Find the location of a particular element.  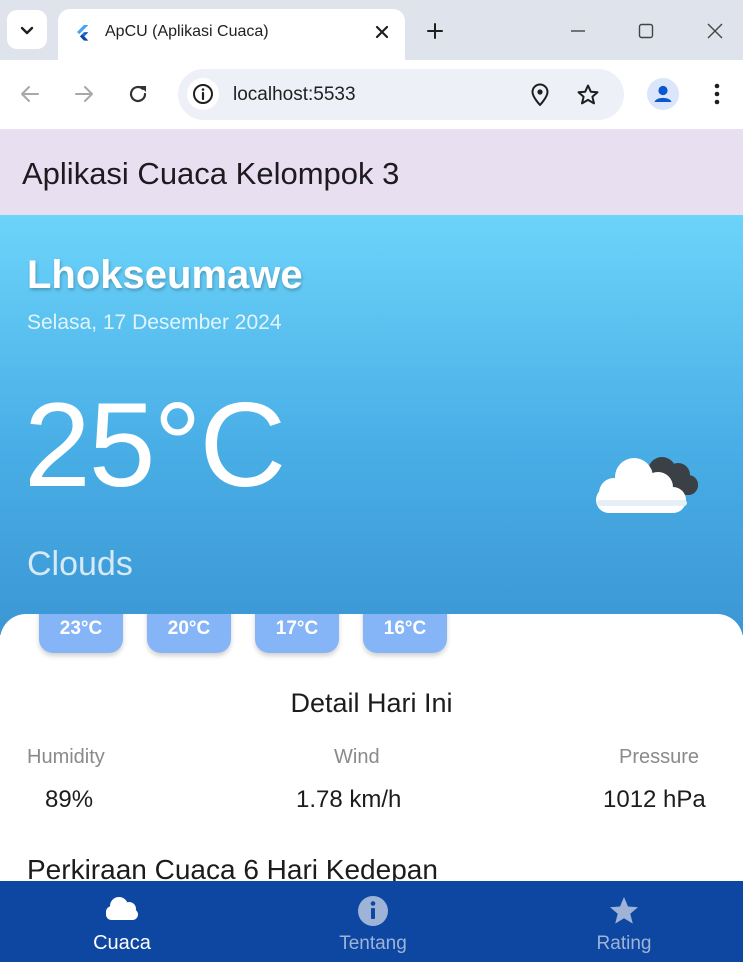

app-bar: Aplikasi Cuaca Kelompok 3 is located at coordinates (371, 172).